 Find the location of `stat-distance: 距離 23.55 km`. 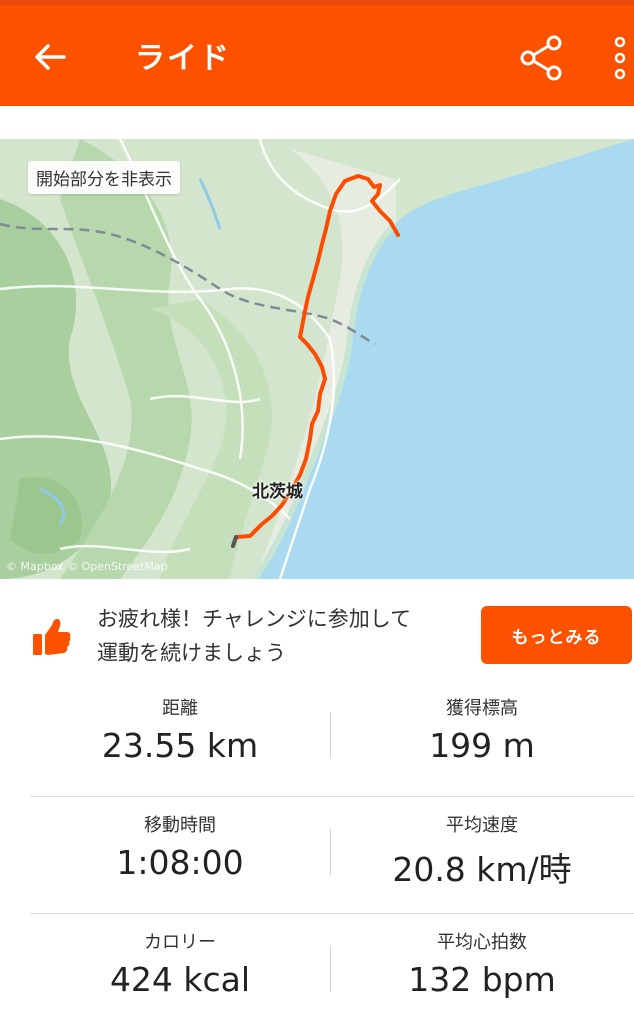

stat-distance: 距離 23.55 km is located at coordinates (180, 722).